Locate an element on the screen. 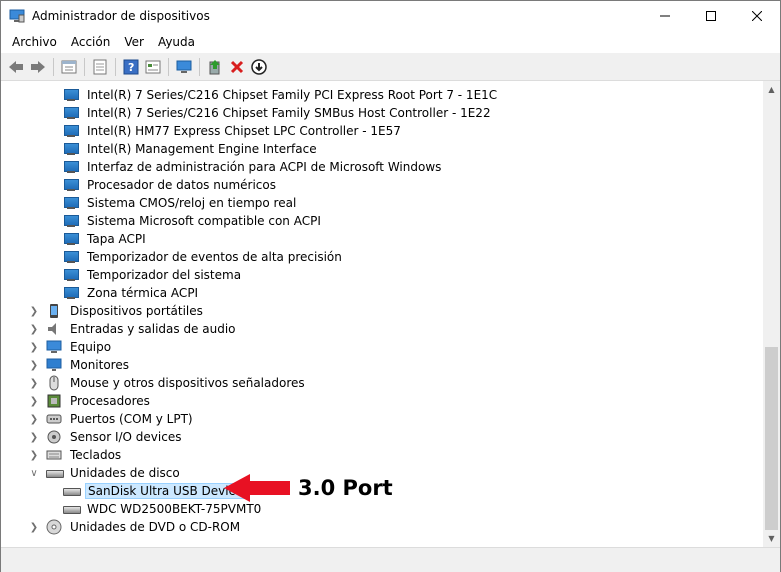  tree-category: ❯ Dispositivos portátiles is located at coordinates (250, 311).